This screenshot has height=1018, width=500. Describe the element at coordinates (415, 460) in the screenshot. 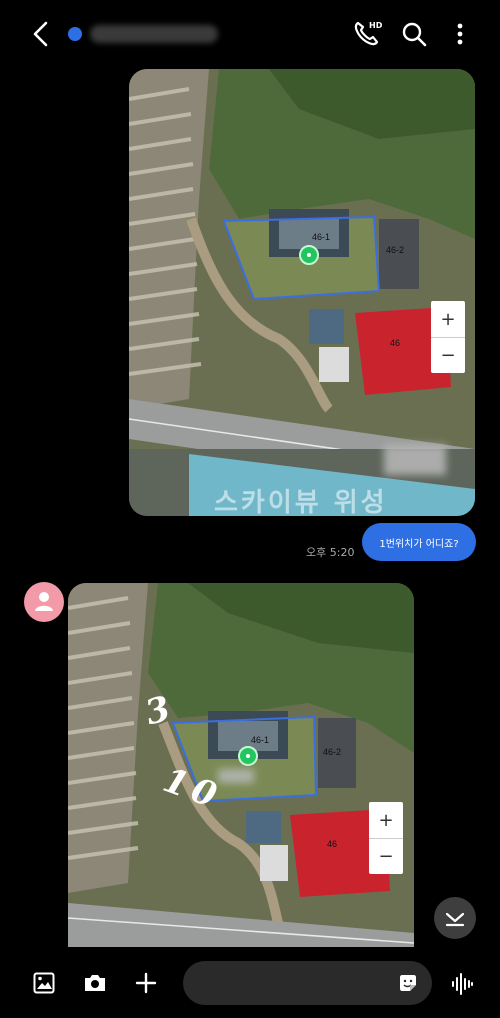

I see `redacted-label` at that location.